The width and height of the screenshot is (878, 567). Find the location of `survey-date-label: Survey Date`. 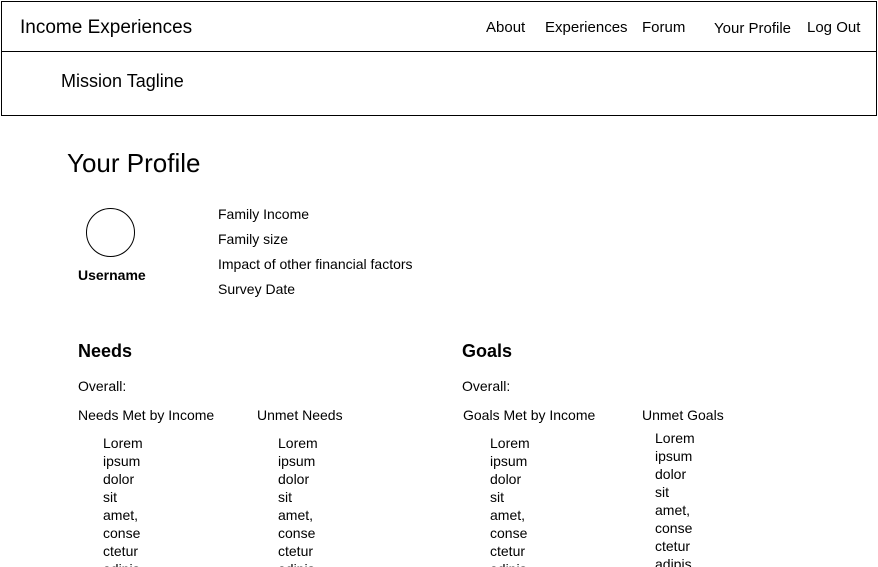

survey-date-label: Survey Date is located at coordinates (257, 289).